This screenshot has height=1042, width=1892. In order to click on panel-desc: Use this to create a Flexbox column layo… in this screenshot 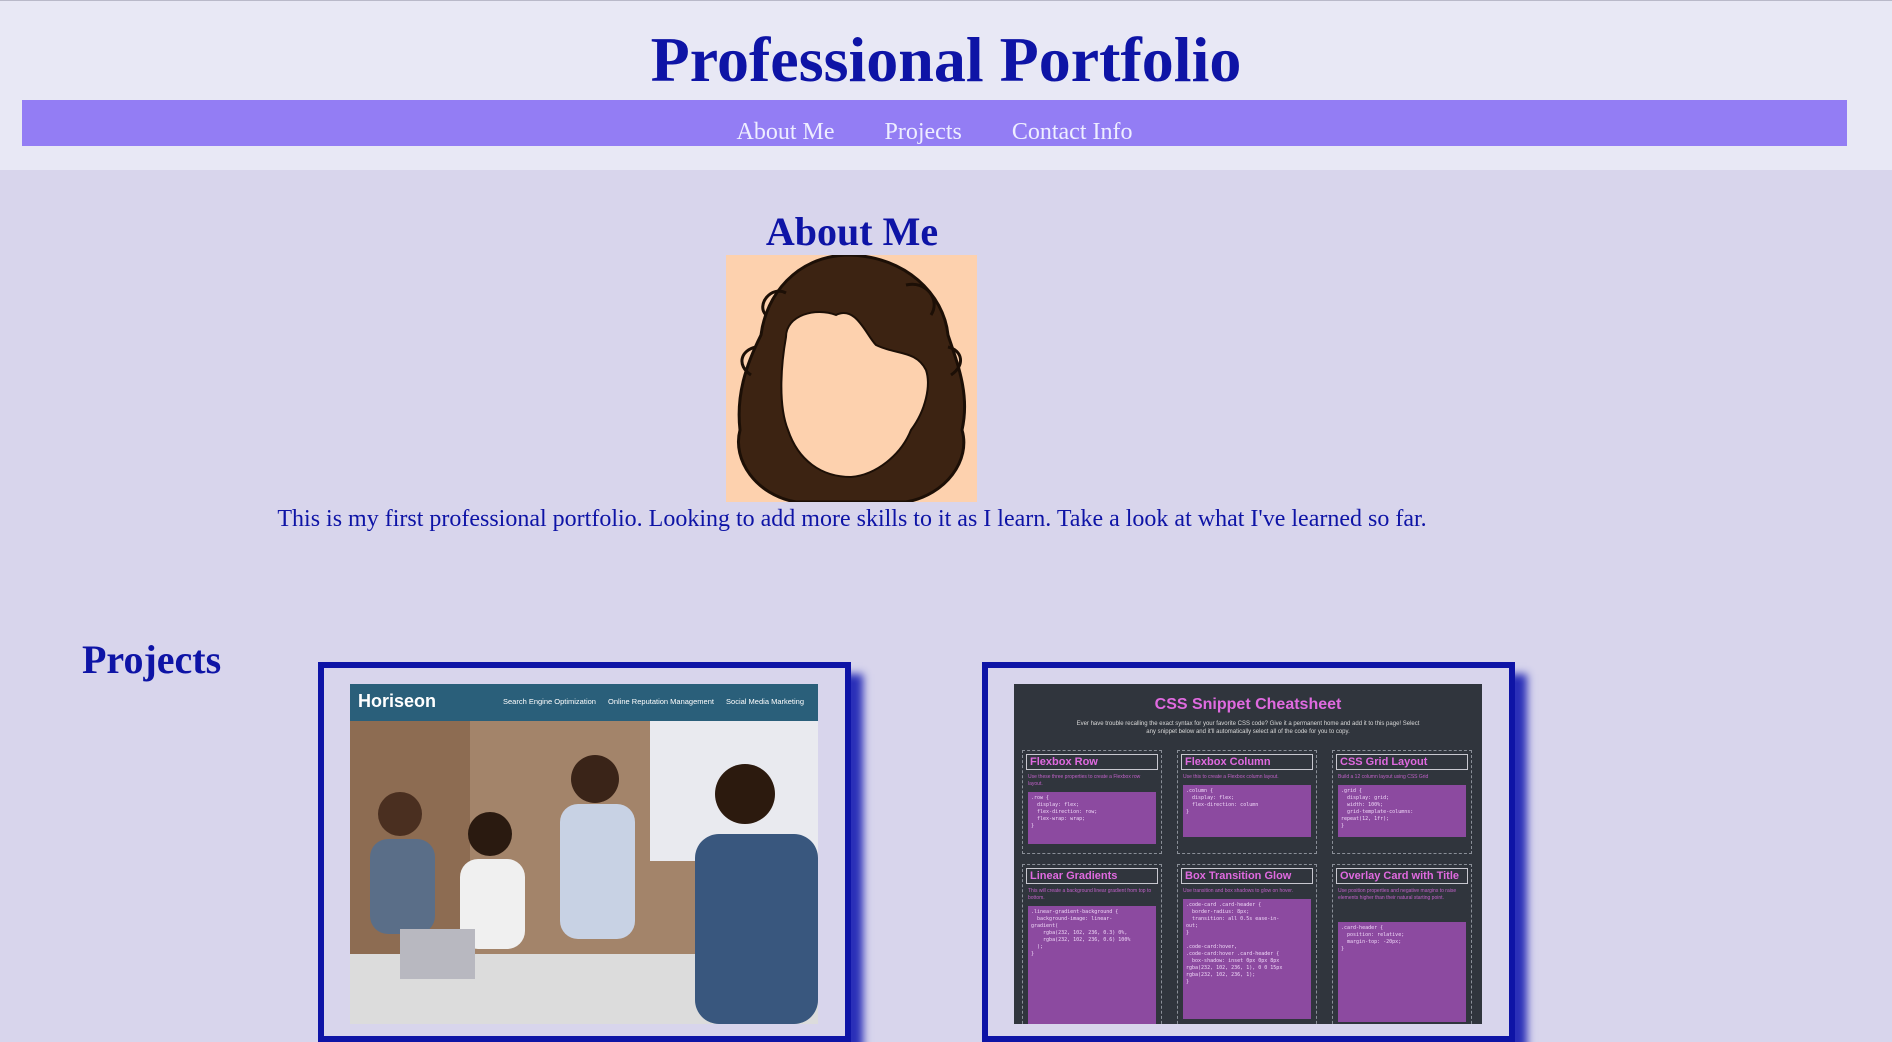, I will do `click(1231, 777)`.